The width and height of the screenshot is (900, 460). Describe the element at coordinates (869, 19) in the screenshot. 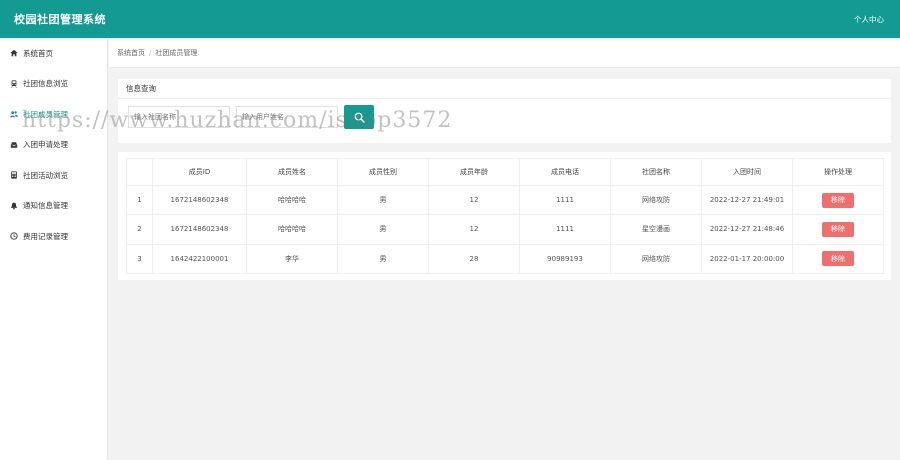

I see `user-center-link: 个人中心` at that location.